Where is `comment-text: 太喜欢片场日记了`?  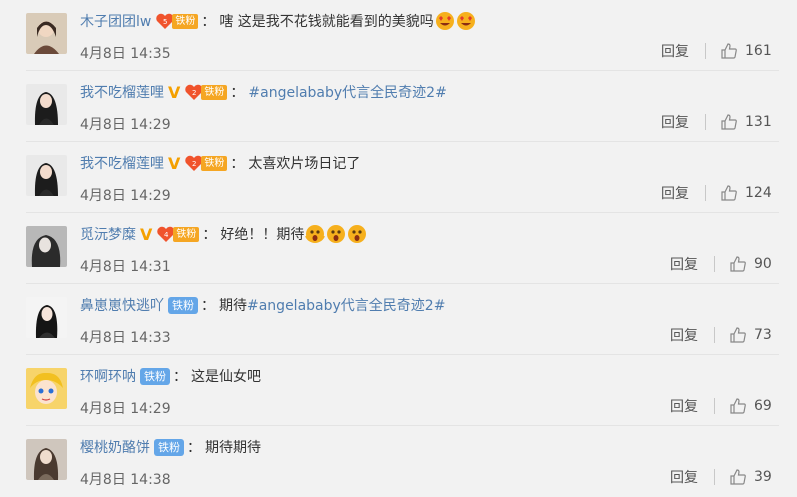 comment-text: 太喜欢片场日记了 is located at coordinates (304, 164).